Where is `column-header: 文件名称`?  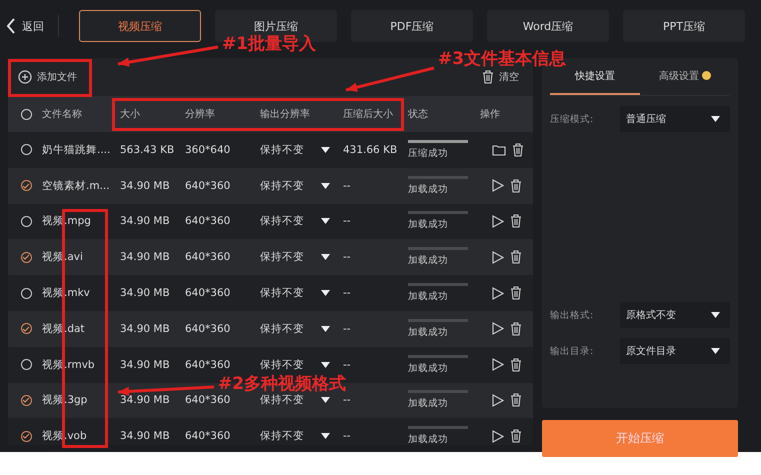 column-header: 文件名称 is located at coordinates (62, 114).